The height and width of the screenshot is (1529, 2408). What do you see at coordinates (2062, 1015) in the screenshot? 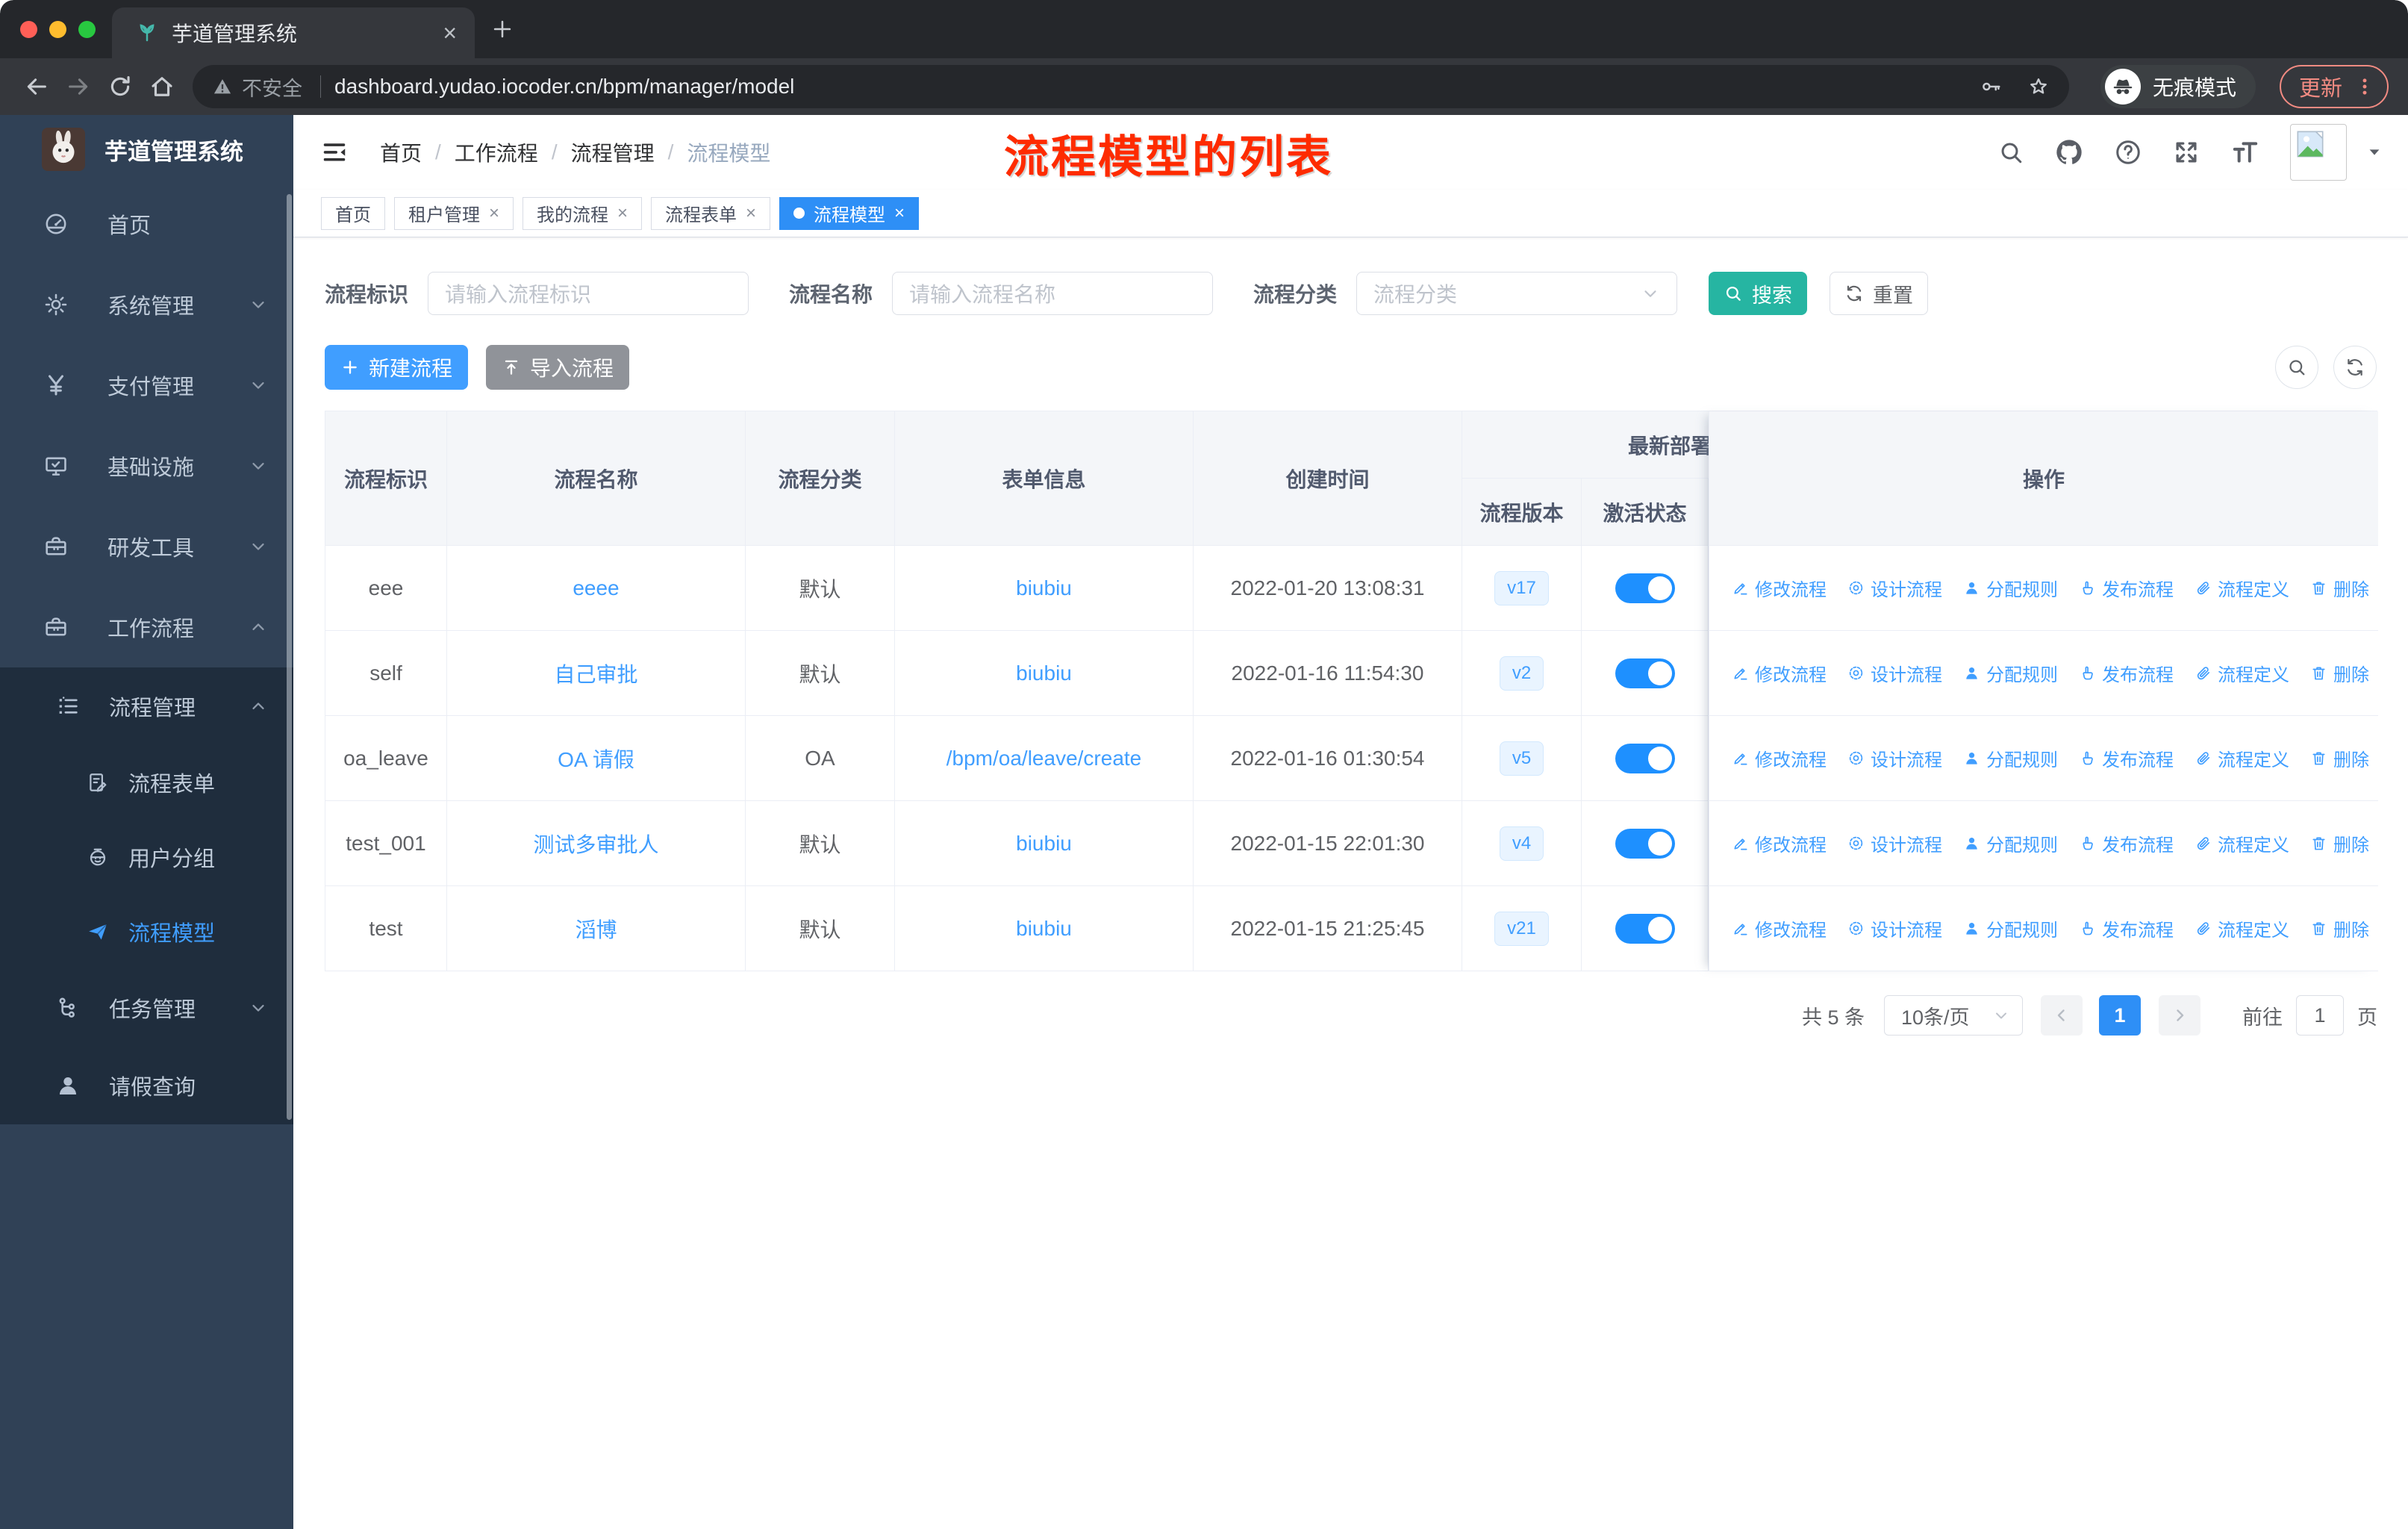
I see `prev-page-button` at bounding box center [2062, 1015].